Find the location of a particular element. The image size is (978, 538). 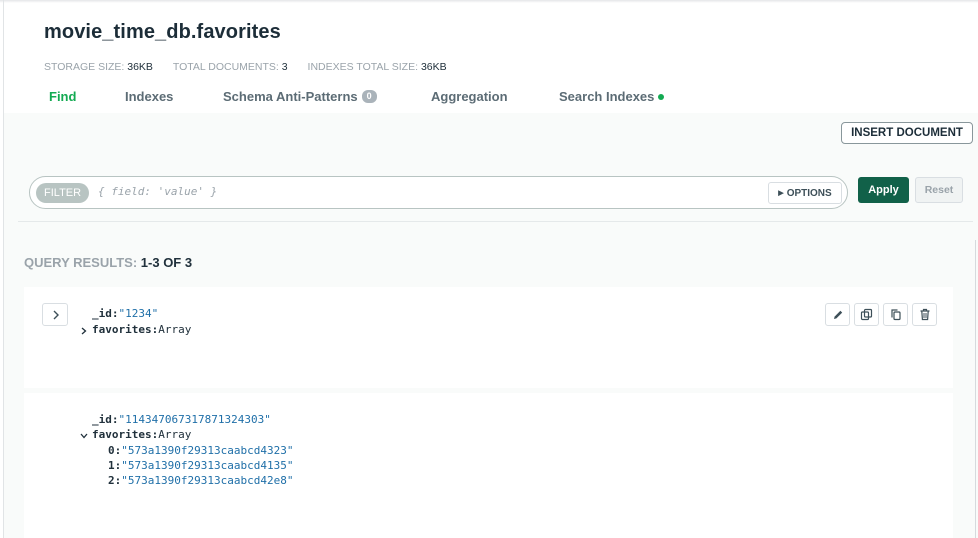

array-item: 2: "573a1390f29313caabcd42e8" is located at coordinates (200, 480).